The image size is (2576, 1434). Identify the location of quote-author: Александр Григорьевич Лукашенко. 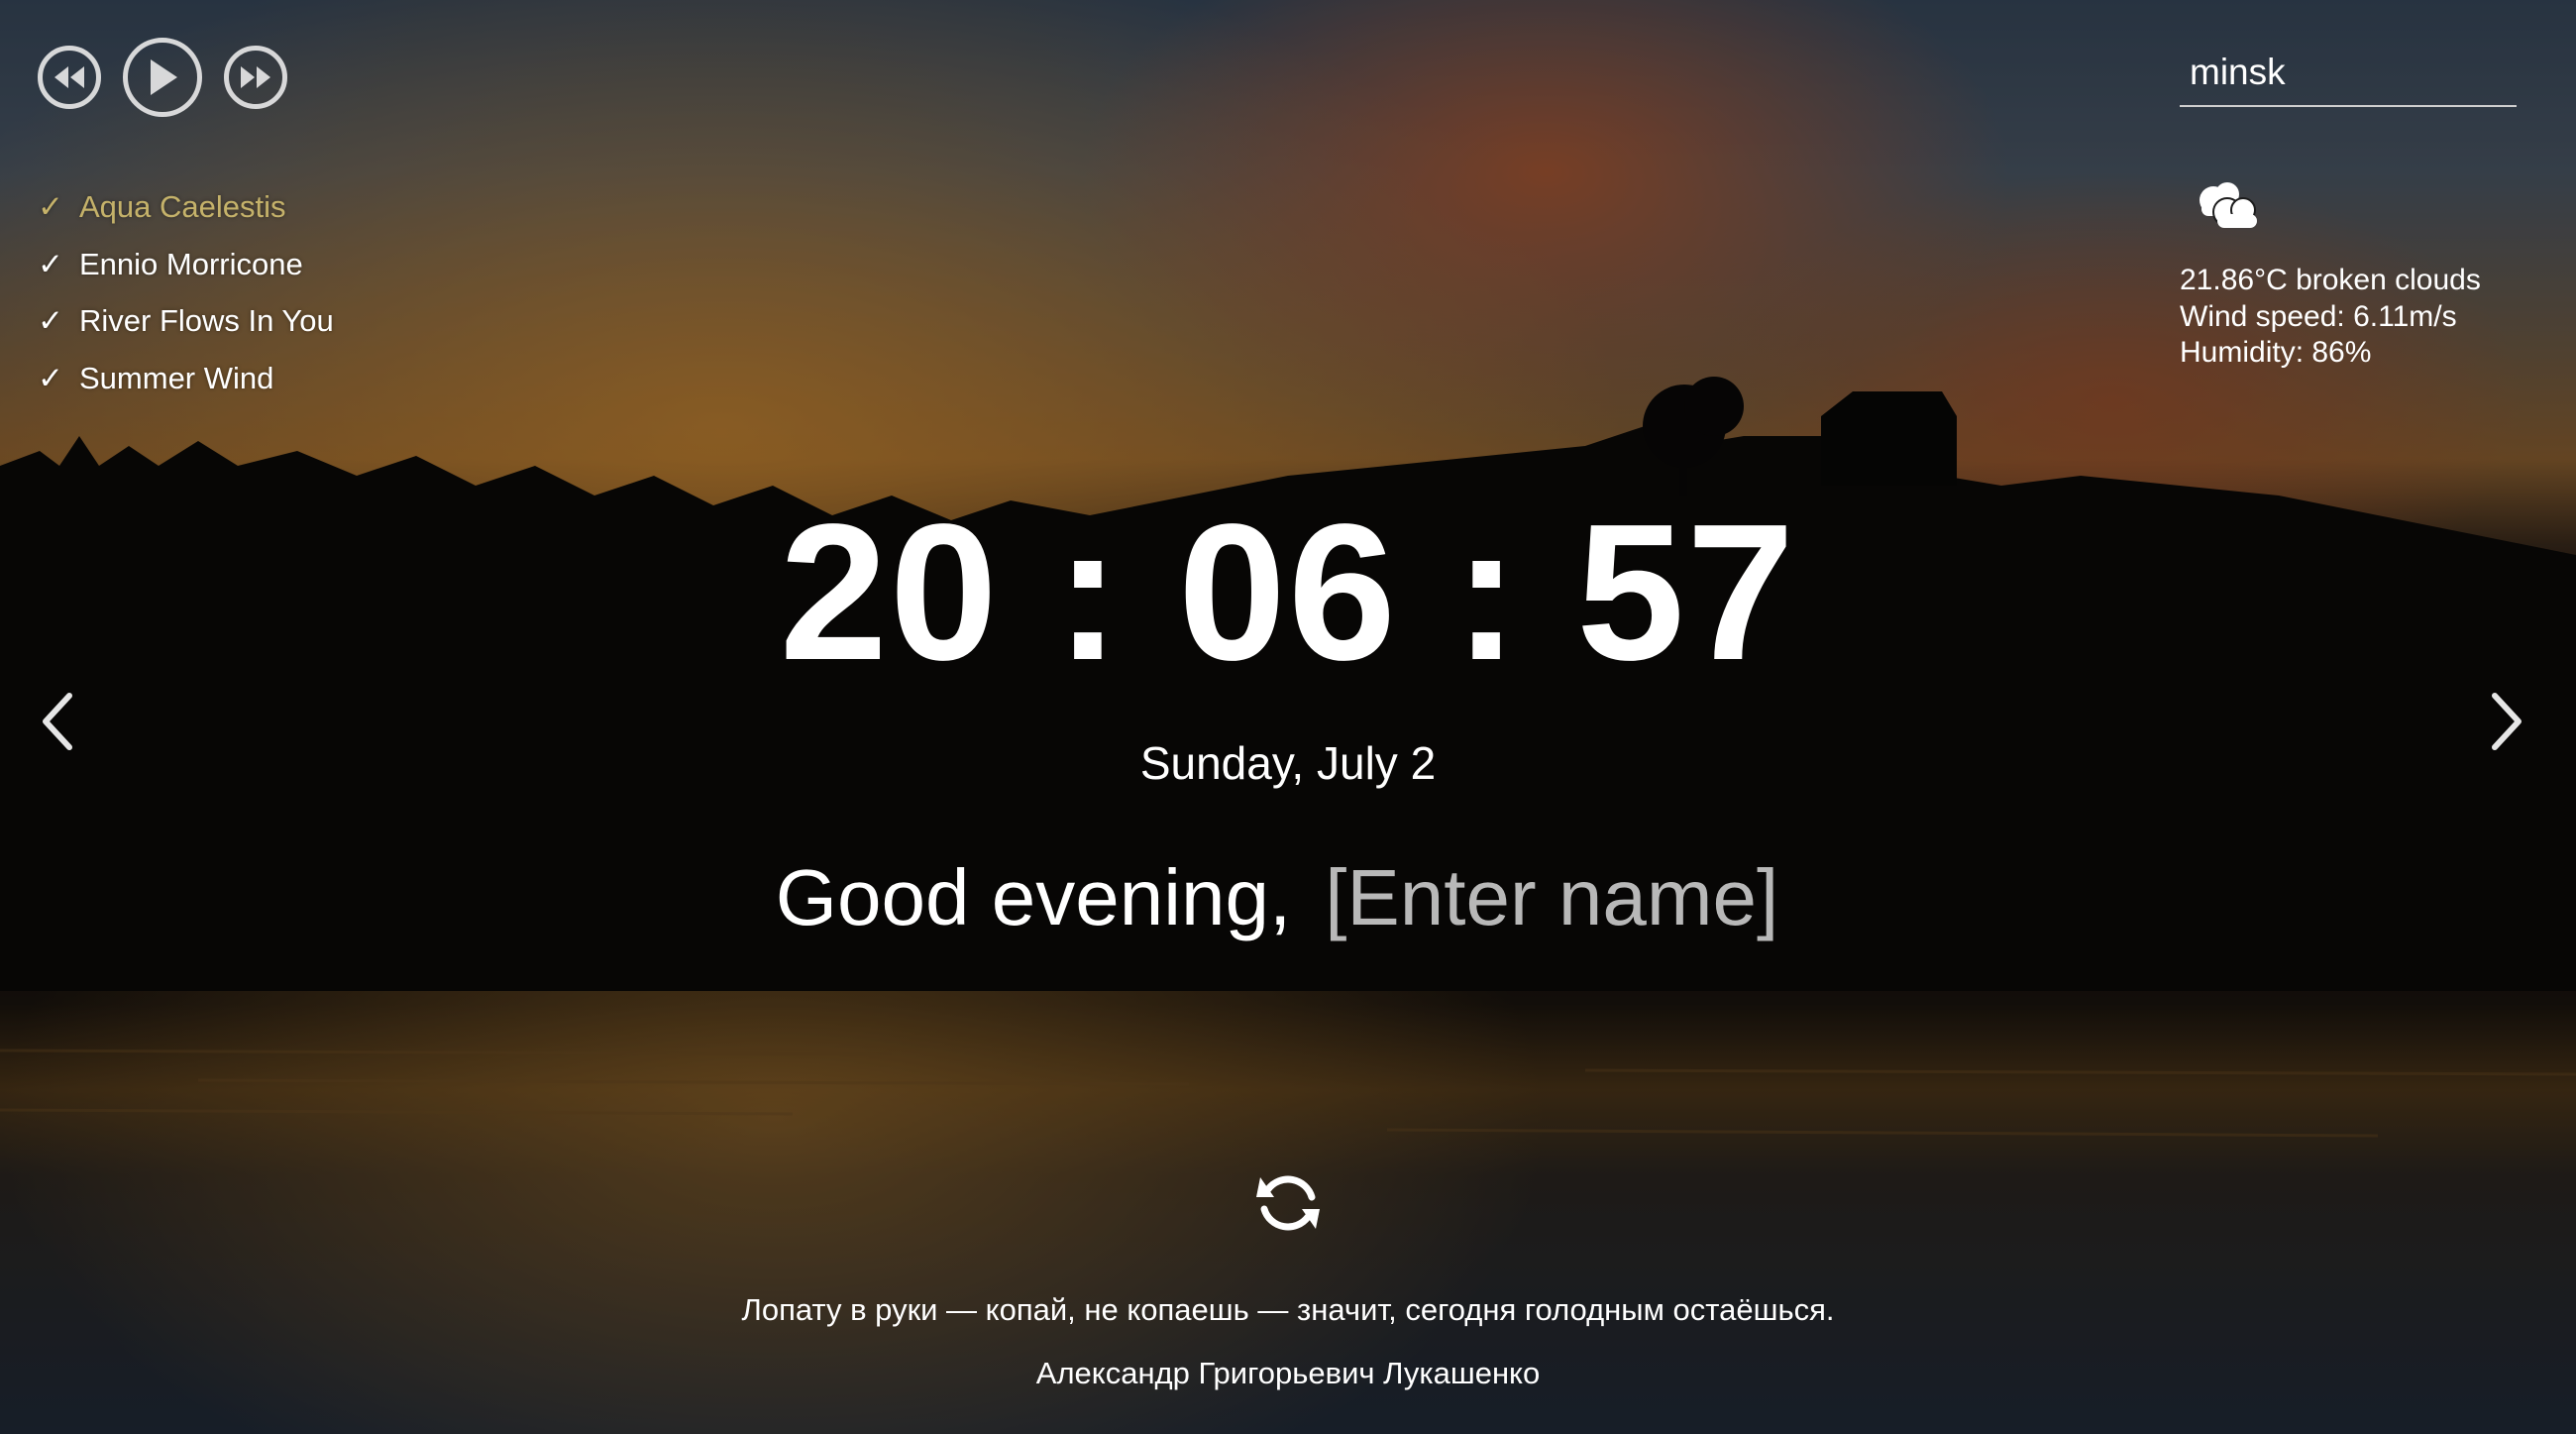
(1288, 1373).